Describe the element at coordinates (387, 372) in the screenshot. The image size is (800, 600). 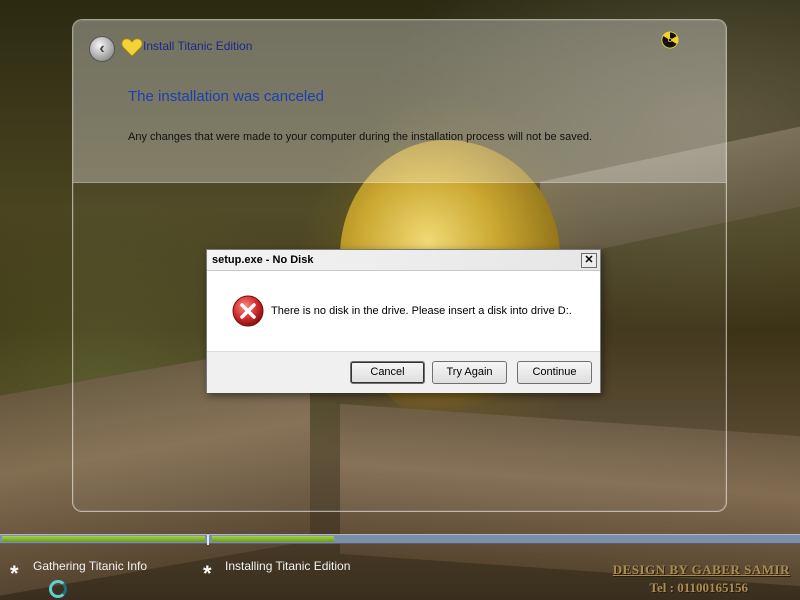
I see `cancel-button: Cancel` at that location.